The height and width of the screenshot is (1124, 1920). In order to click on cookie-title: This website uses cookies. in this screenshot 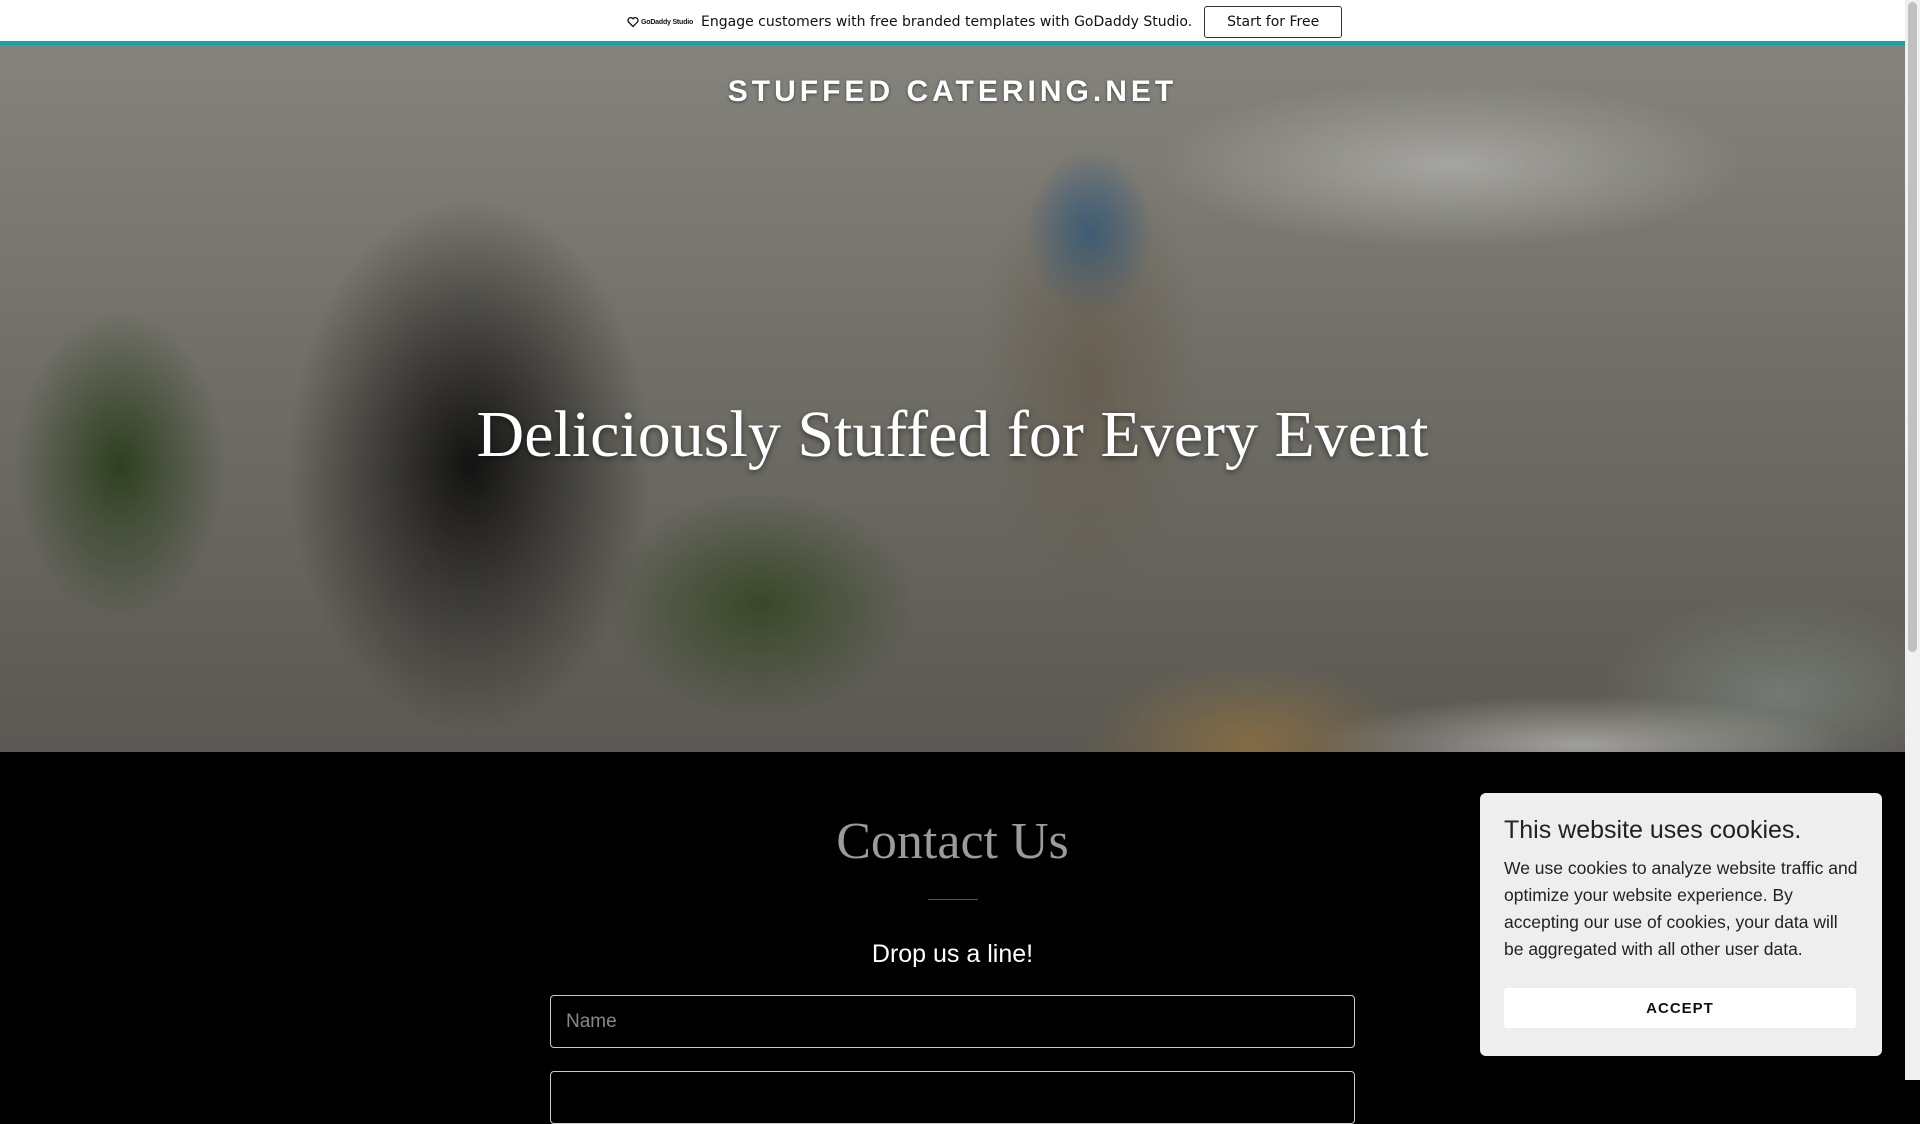, I will do `click(1653, 830)`.